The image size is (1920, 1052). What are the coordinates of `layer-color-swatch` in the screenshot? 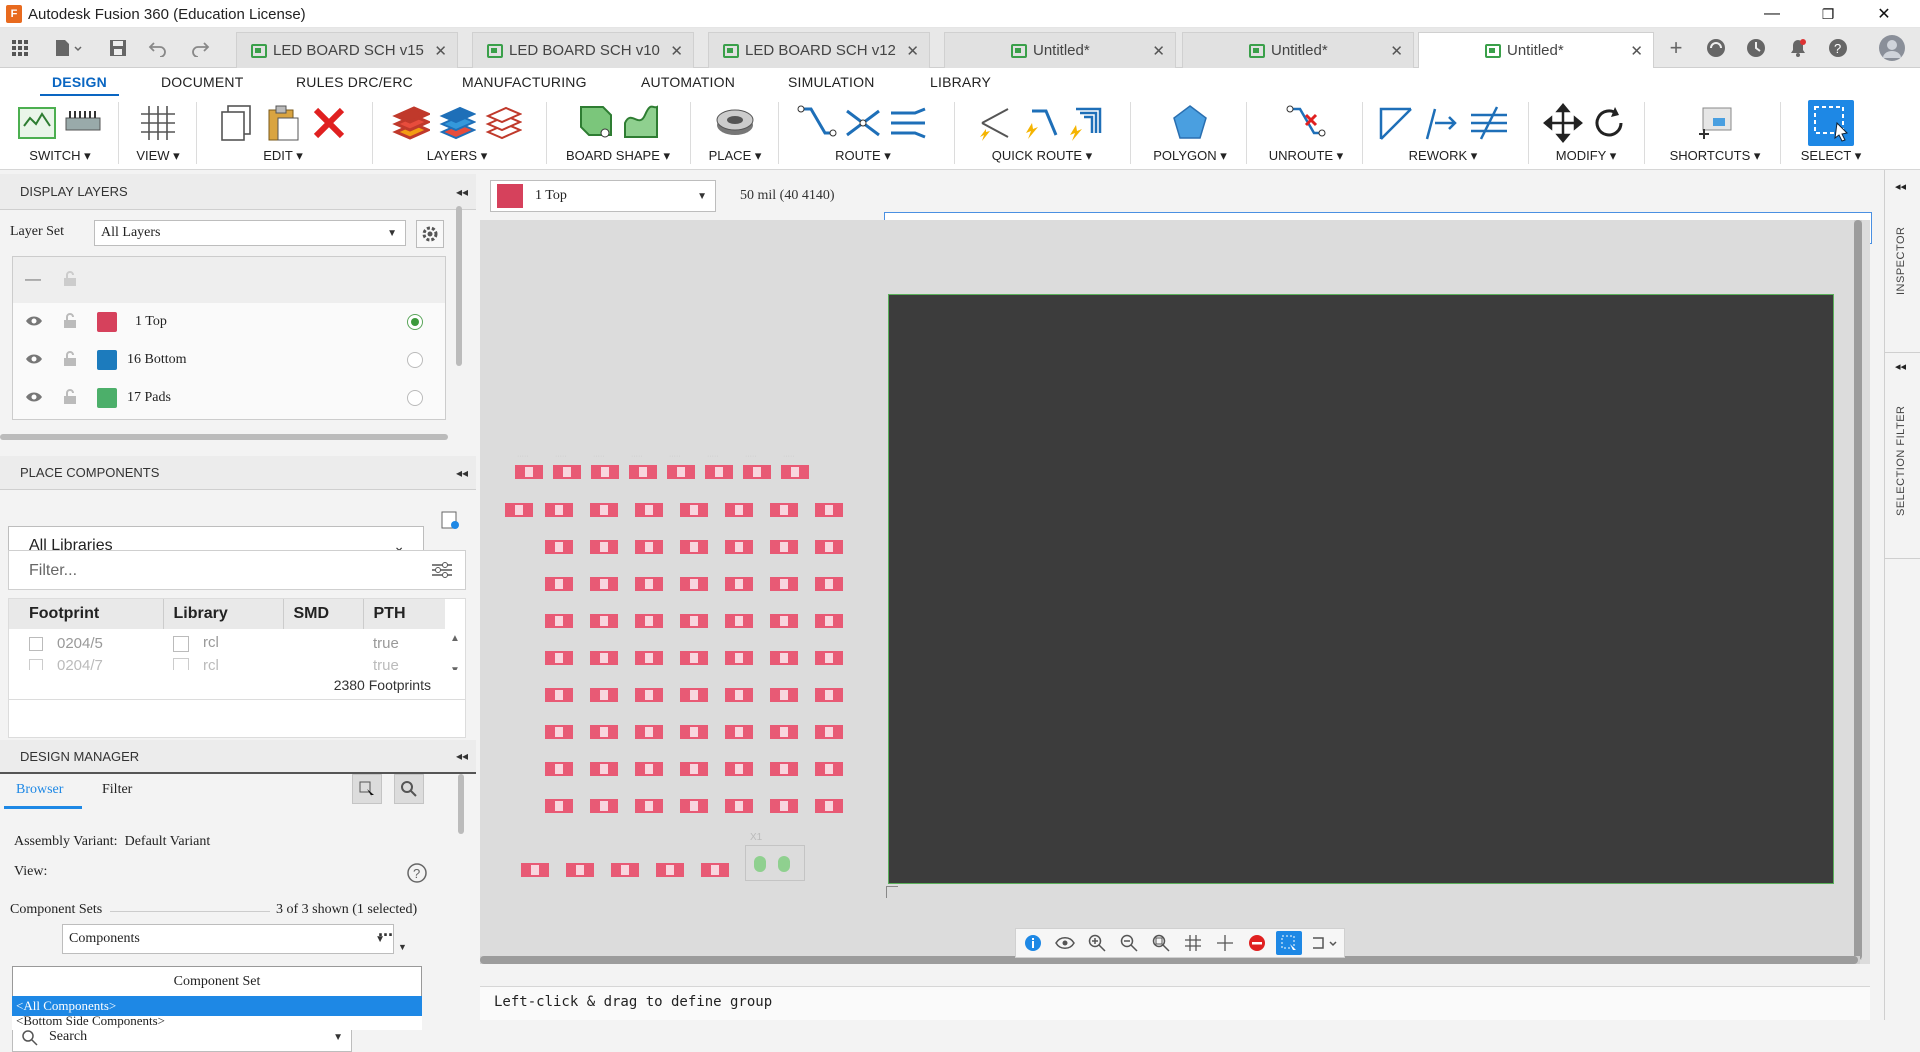 It's located at (107, 322).